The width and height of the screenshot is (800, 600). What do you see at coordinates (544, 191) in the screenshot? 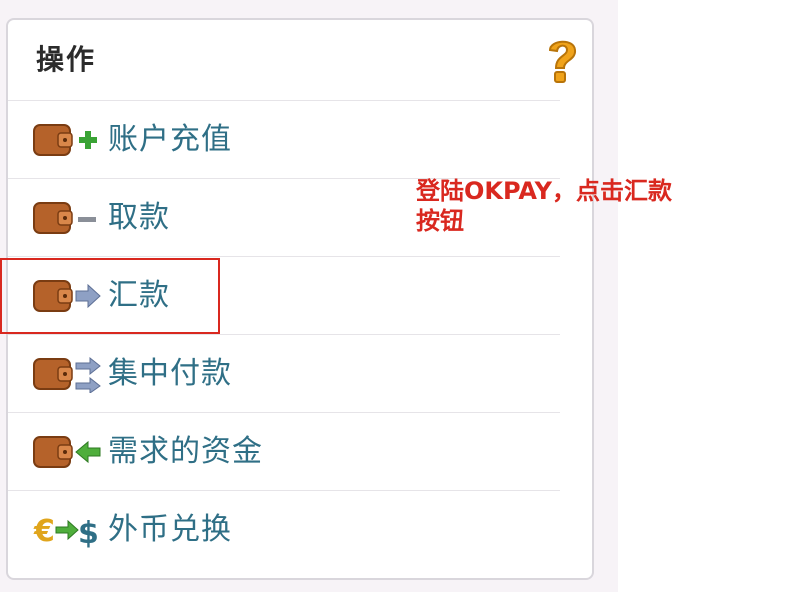
I see `annotation-line-1: 登陆OKPAY，点击汇款` at bounding box center [544, 191].